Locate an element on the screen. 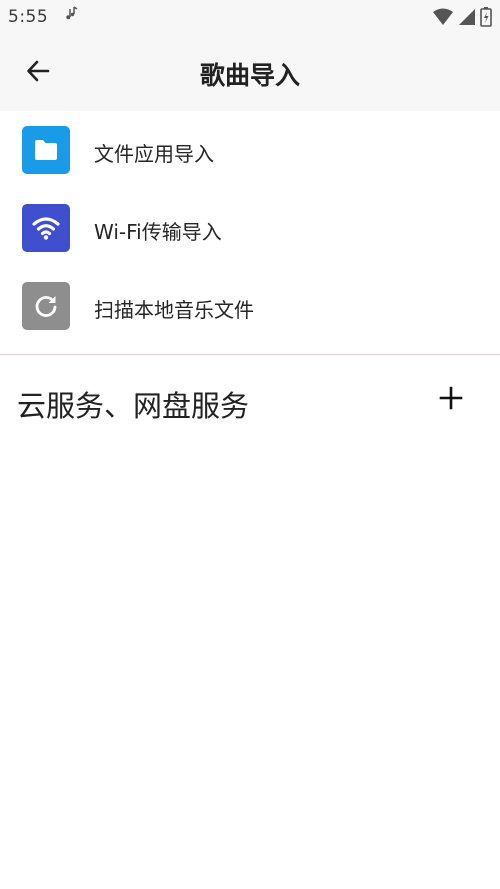 This screenshot has width=500, height=889. add-cloud-service-button is located at coordinates (451, 400).